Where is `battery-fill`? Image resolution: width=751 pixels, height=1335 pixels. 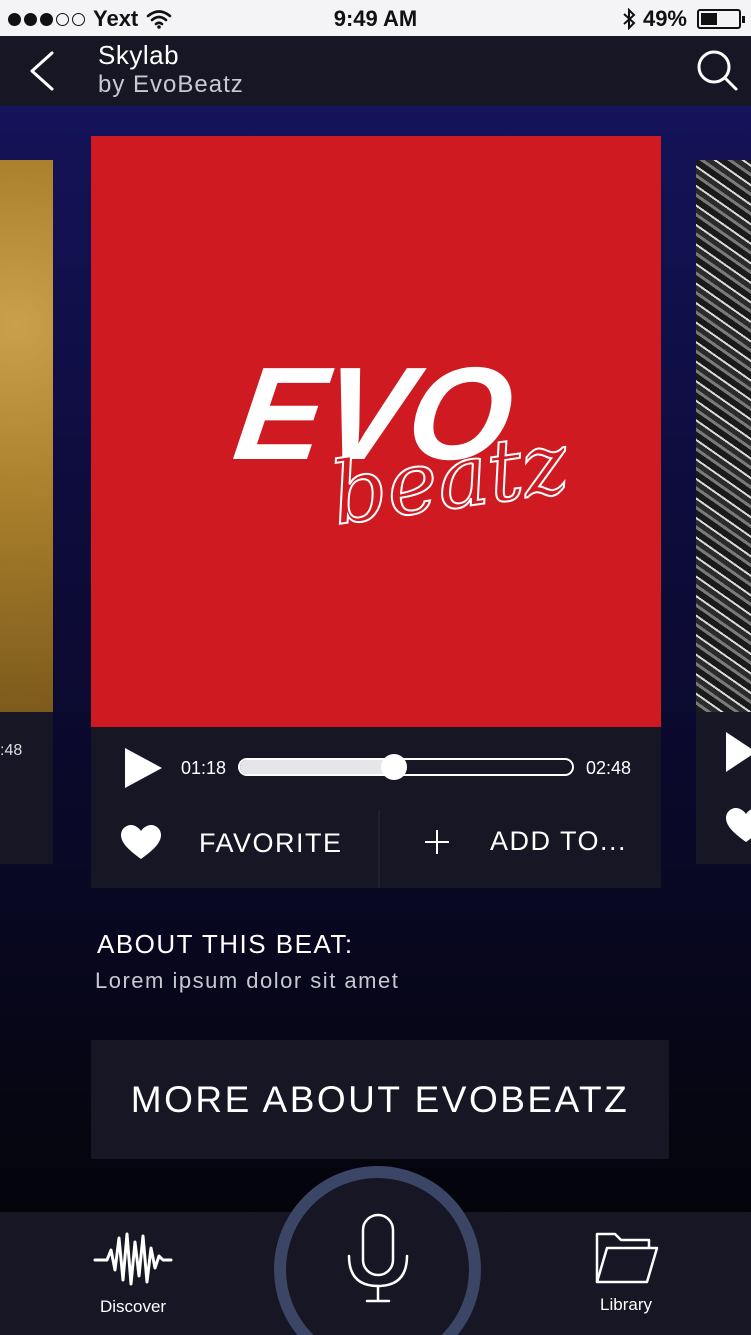 battery-fill is located at coordinates (709, 19).